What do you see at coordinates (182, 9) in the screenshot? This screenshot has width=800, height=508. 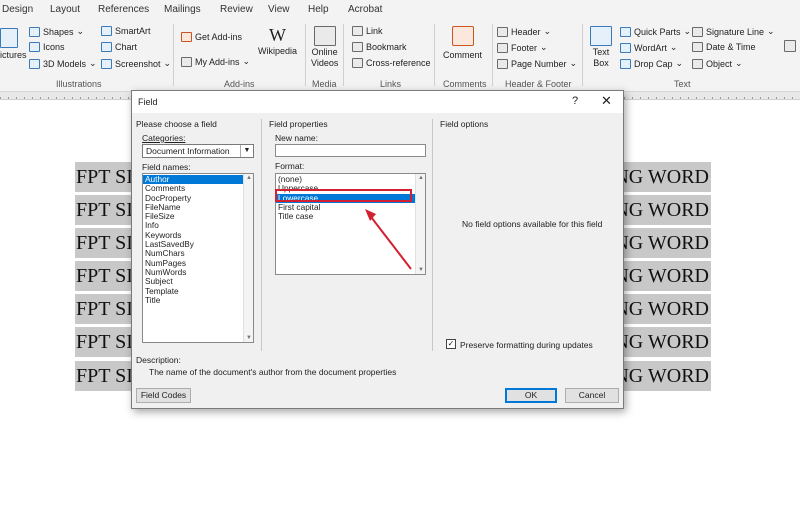 I see `tab-mailings: Mailings` at bounding box center [182, 9].